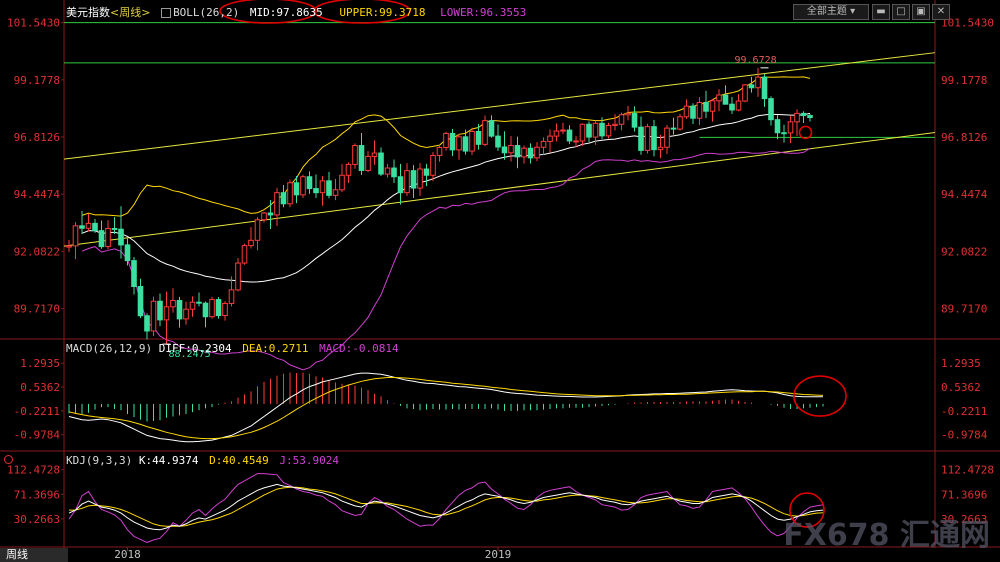  I want to click on main-tick-right-4: 92.0822, so click(964, 251).